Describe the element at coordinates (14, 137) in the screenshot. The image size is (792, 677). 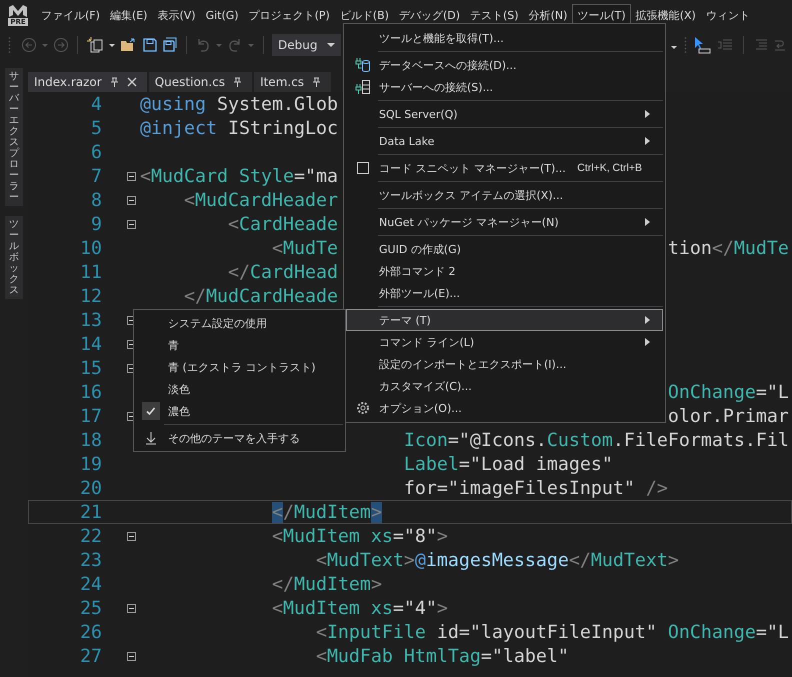
I see `side-tab: サーバーエクスプローラー` at that location.